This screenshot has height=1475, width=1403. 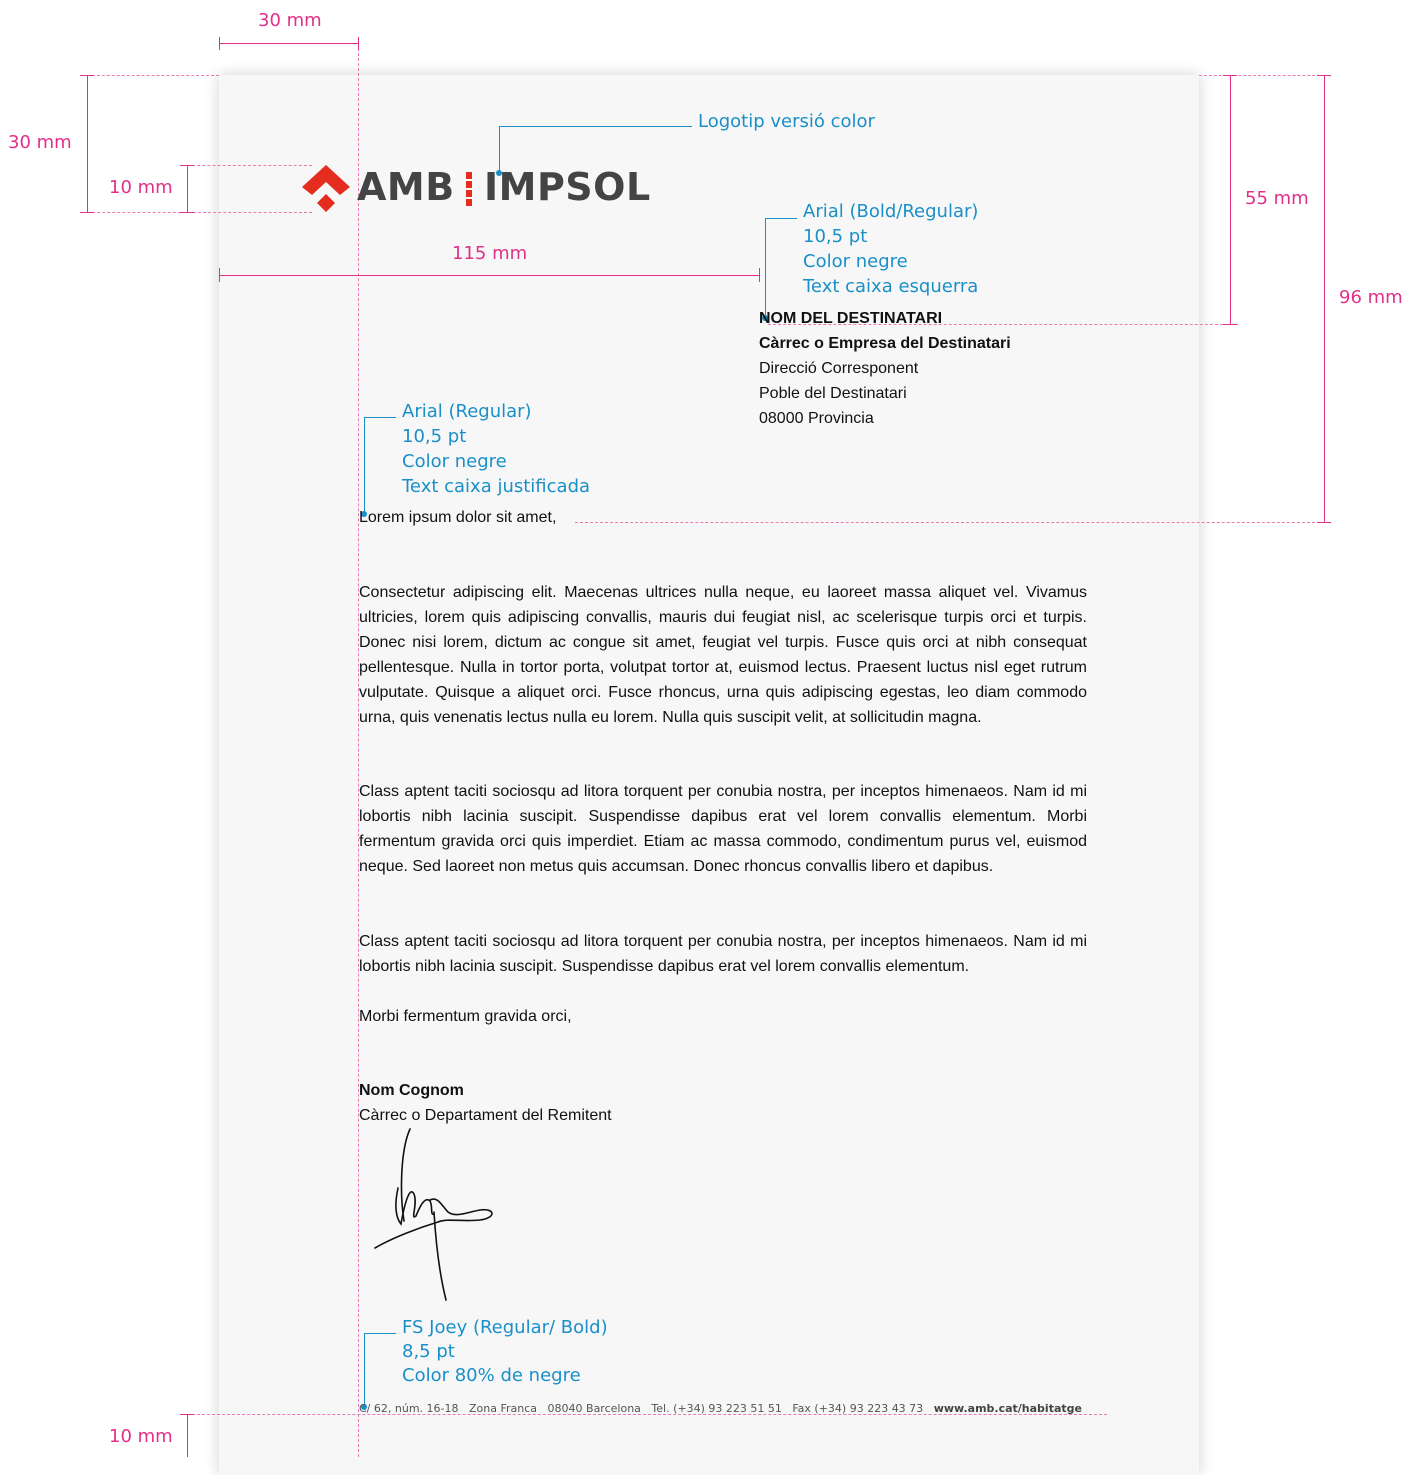 What do you see at coordinates (1371, 297) in the screenshot?
I see `measure-body-top-label: 96 mm` at bounding box center [1371, 297].